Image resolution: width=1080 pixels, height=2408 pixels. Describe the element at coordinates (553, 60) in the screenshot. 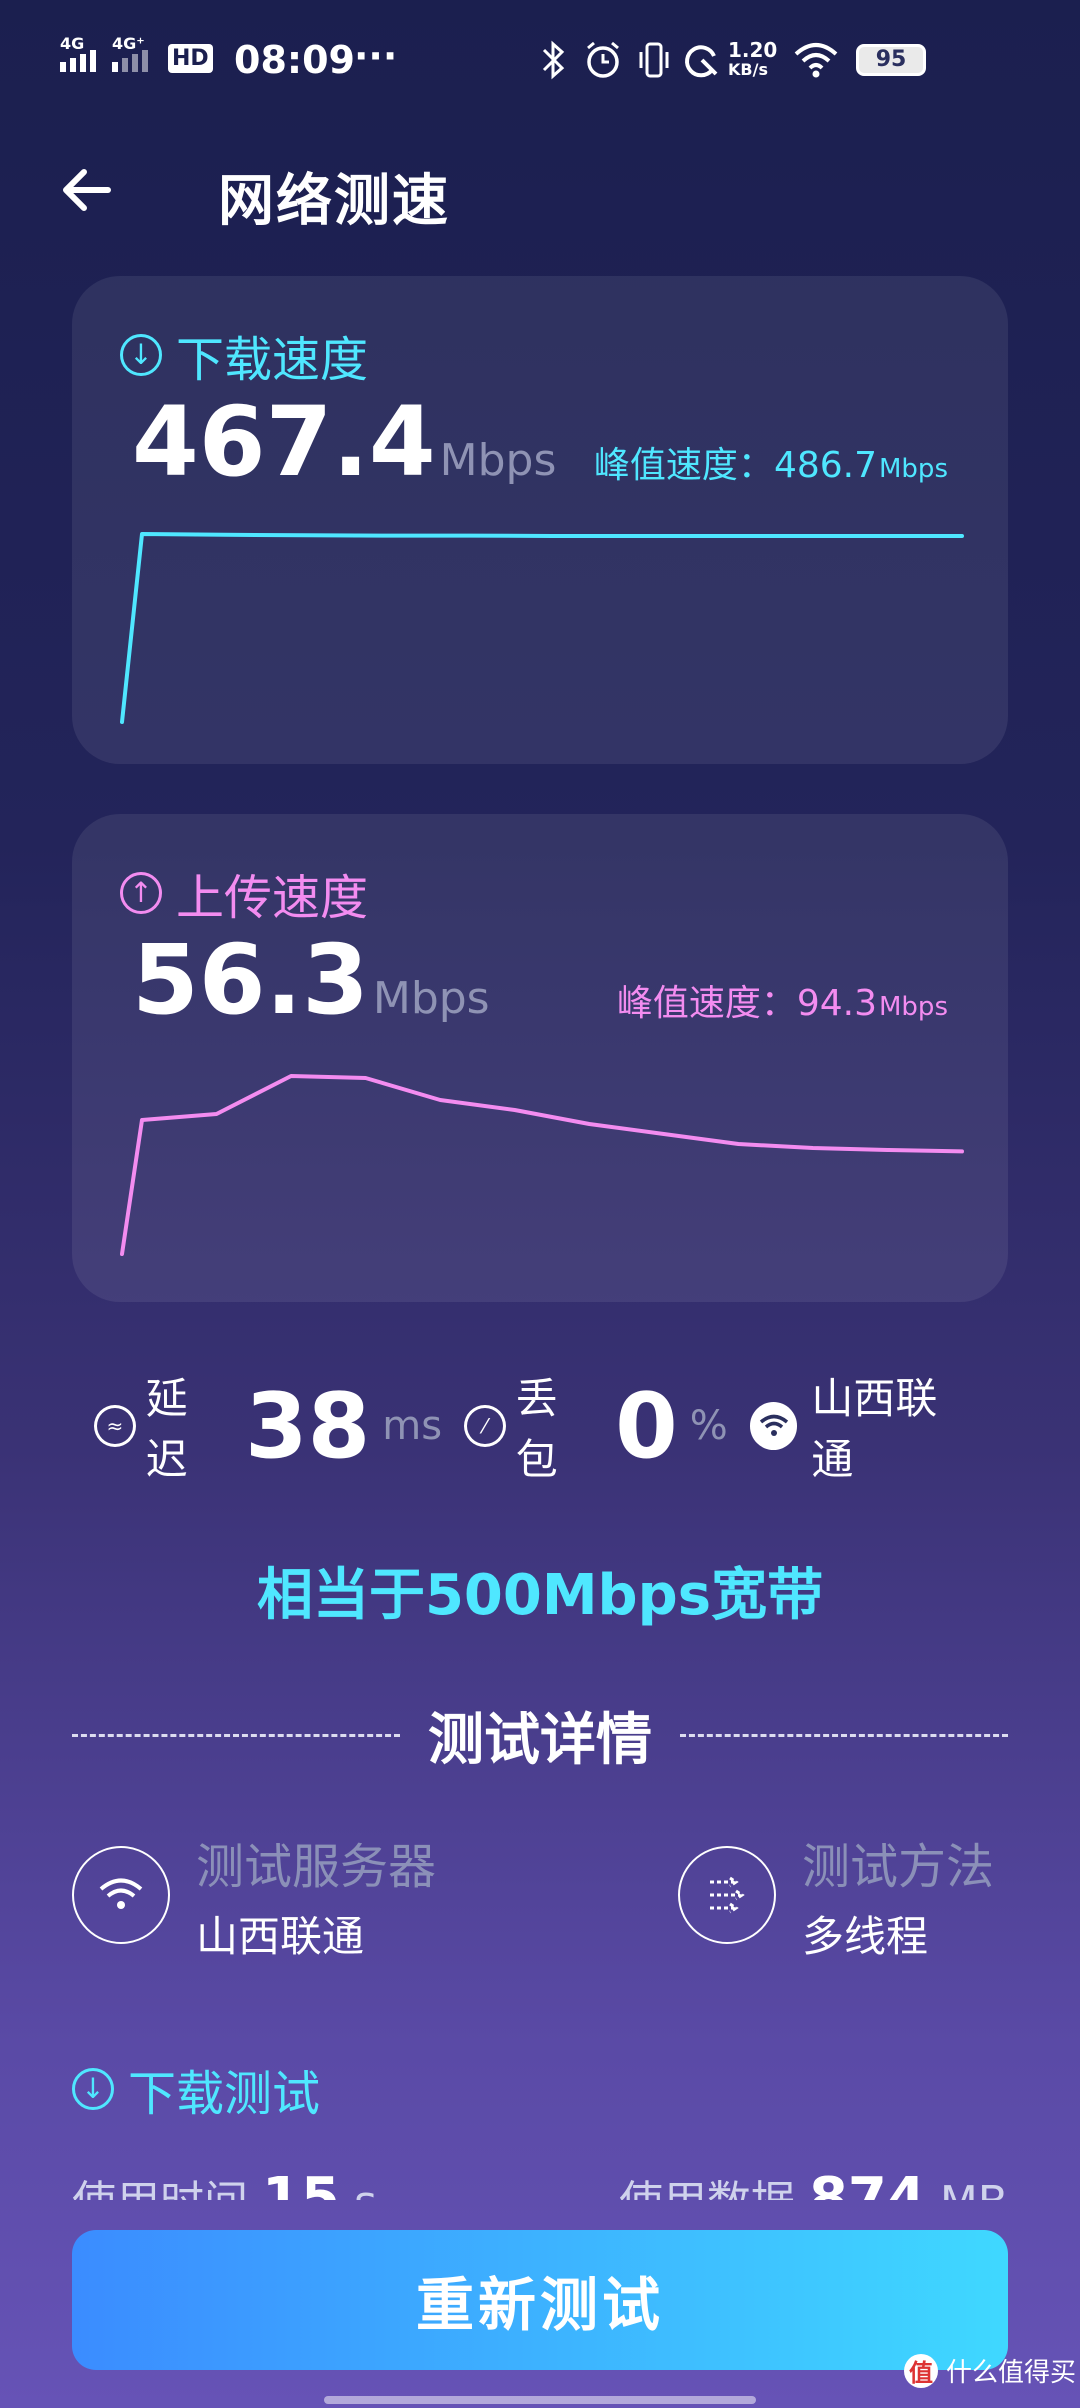

I see `bluetooth-icon` at that location.